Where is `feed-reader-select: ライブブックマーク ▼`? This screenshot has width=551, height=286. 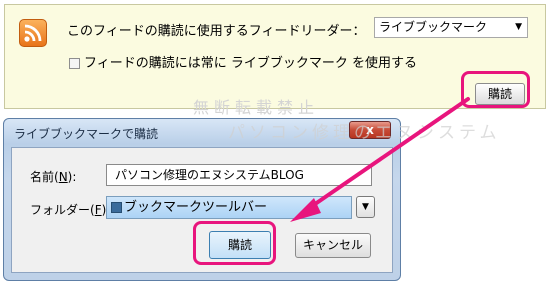 feed-reader-select: ライブブックマーク ▼ is located at coordinates (451, 27).